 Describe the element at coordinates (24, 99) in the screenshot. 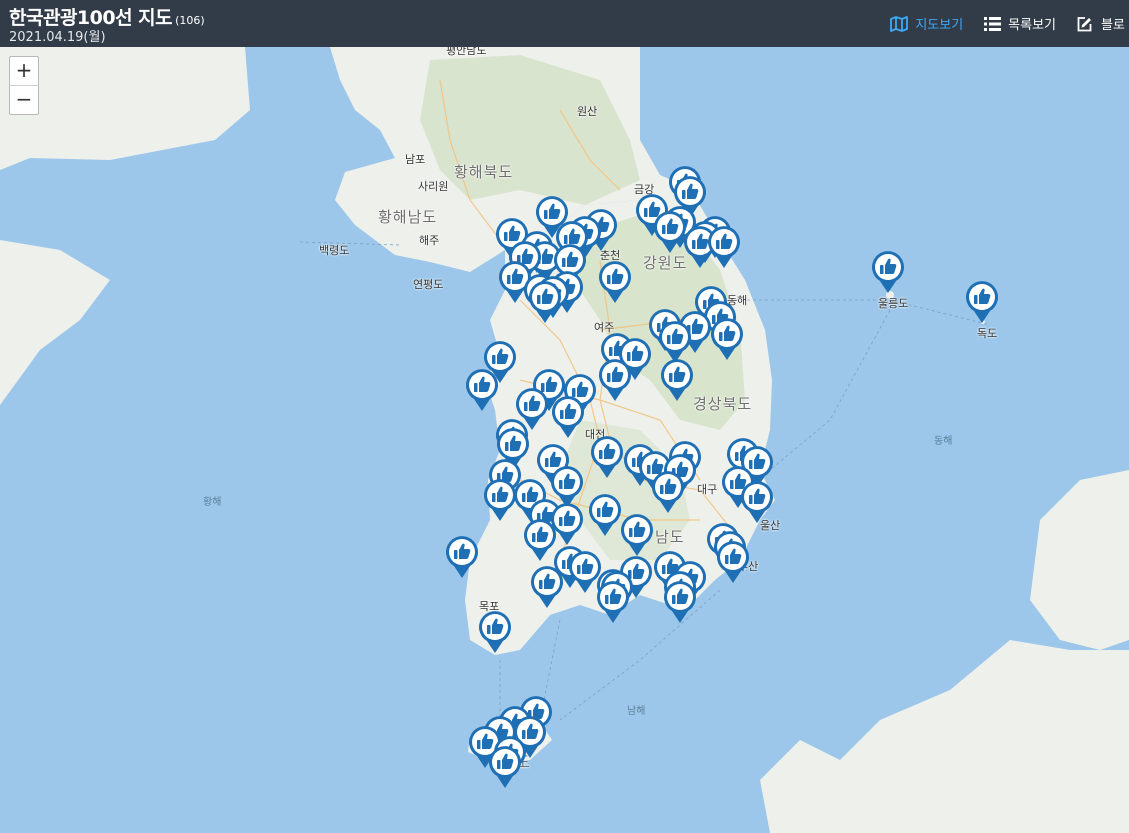

I see `zoom-out-button: −` at that location.